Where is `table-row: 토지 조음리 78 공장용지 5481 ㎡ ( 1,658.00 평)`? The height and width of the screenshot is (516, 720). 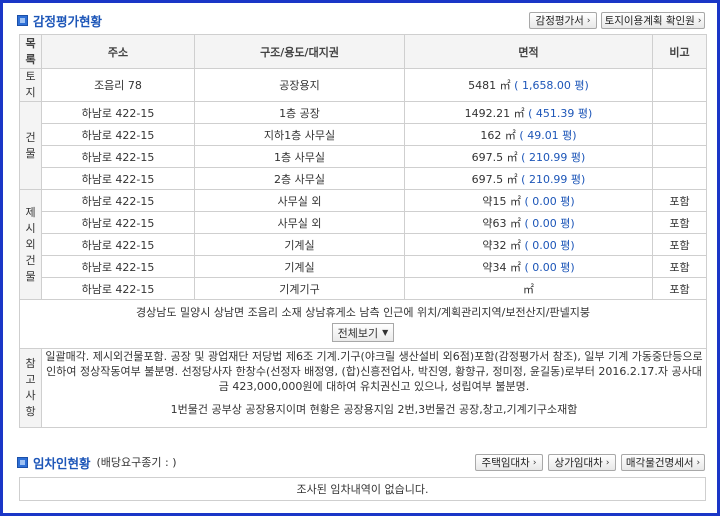
table-row: 토지 조음리 78 공장용지 5481 ㎡ ( 1,658.00 평) is located at coordinates (363, 85).